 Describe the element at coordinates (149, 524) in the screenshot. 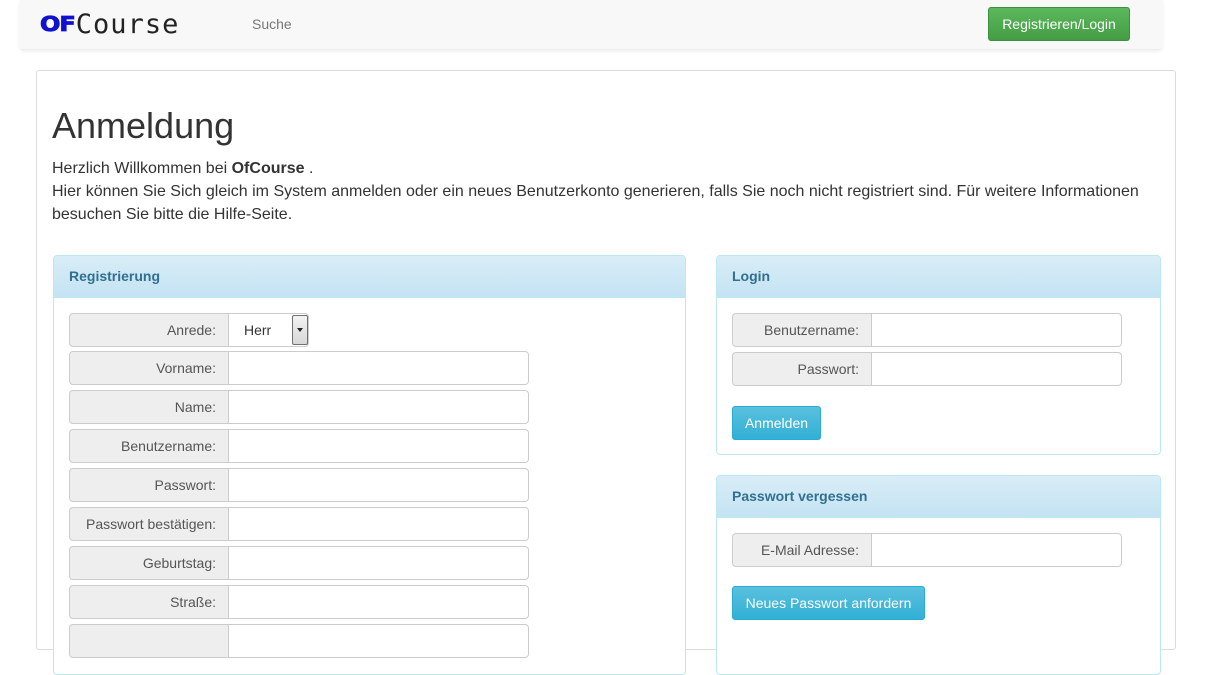

I see `passwort-bestaetigen-label: Passwort bestätigen:` at that location.